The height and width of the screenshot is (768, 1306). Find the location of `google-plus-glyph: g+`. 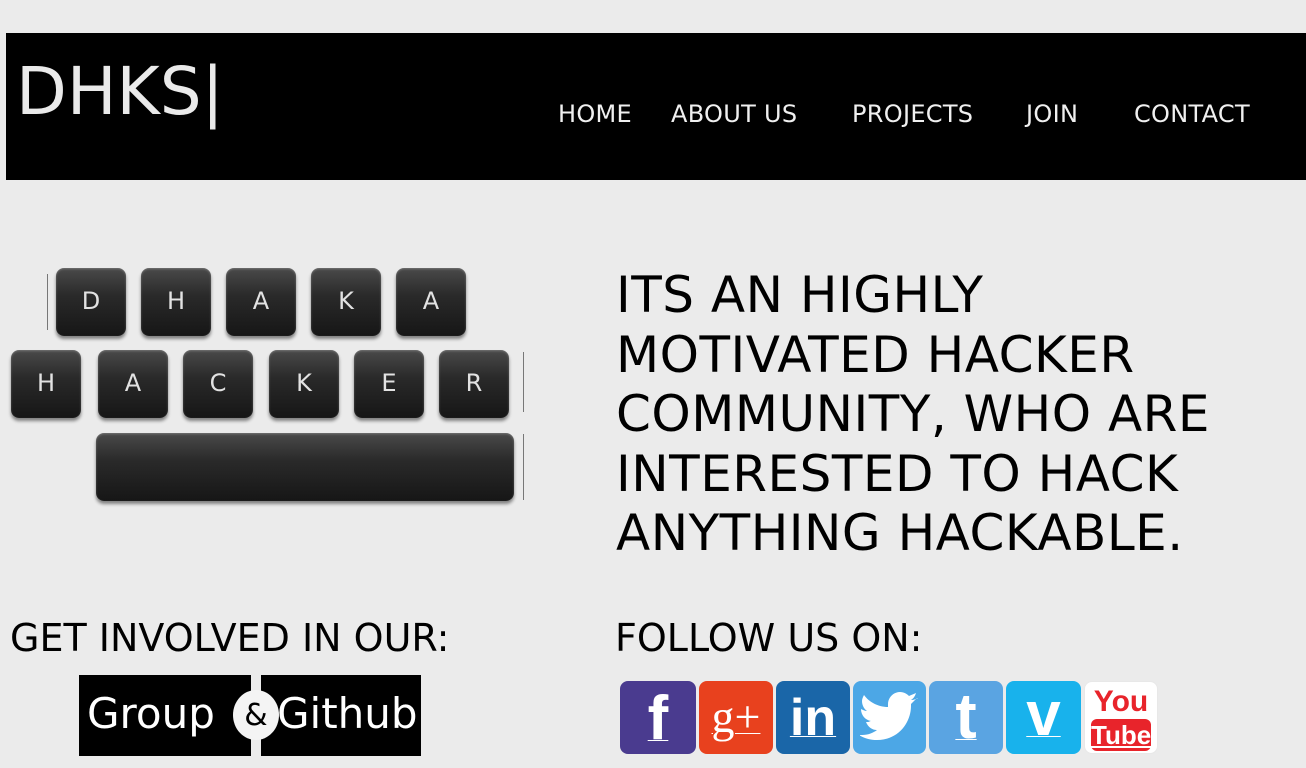

google-plus-glyph: g+ is located at coordinates (736, 716).